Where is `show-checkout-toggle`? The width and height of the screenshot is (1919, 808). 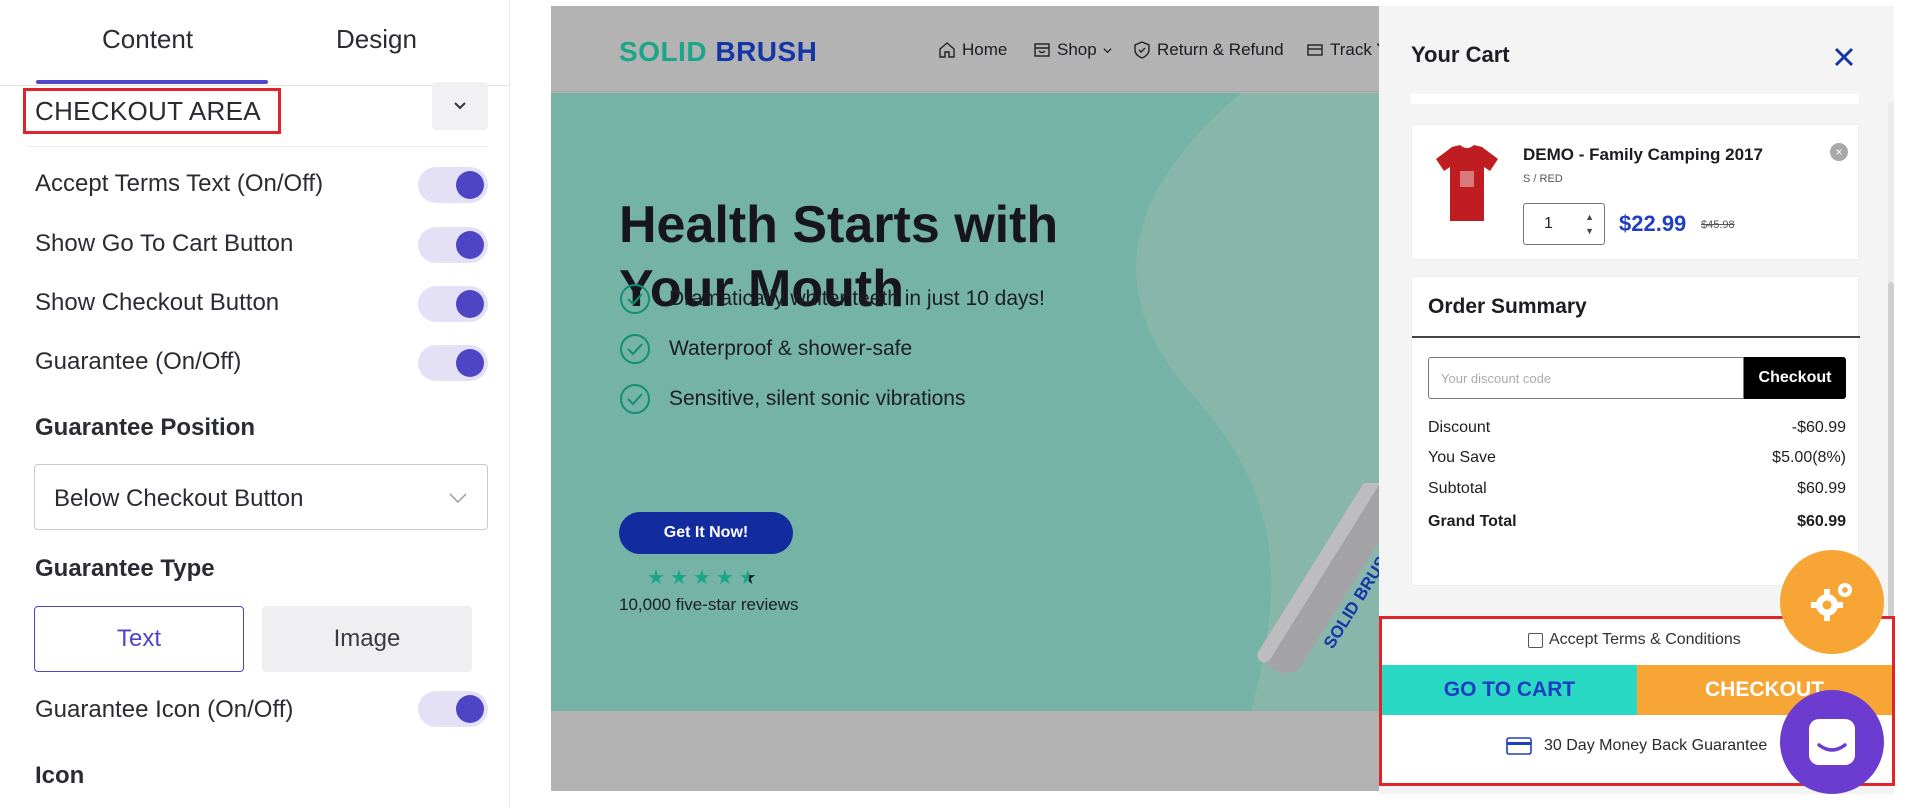 show-checkout-toggle is located at coordinates (453, 304).